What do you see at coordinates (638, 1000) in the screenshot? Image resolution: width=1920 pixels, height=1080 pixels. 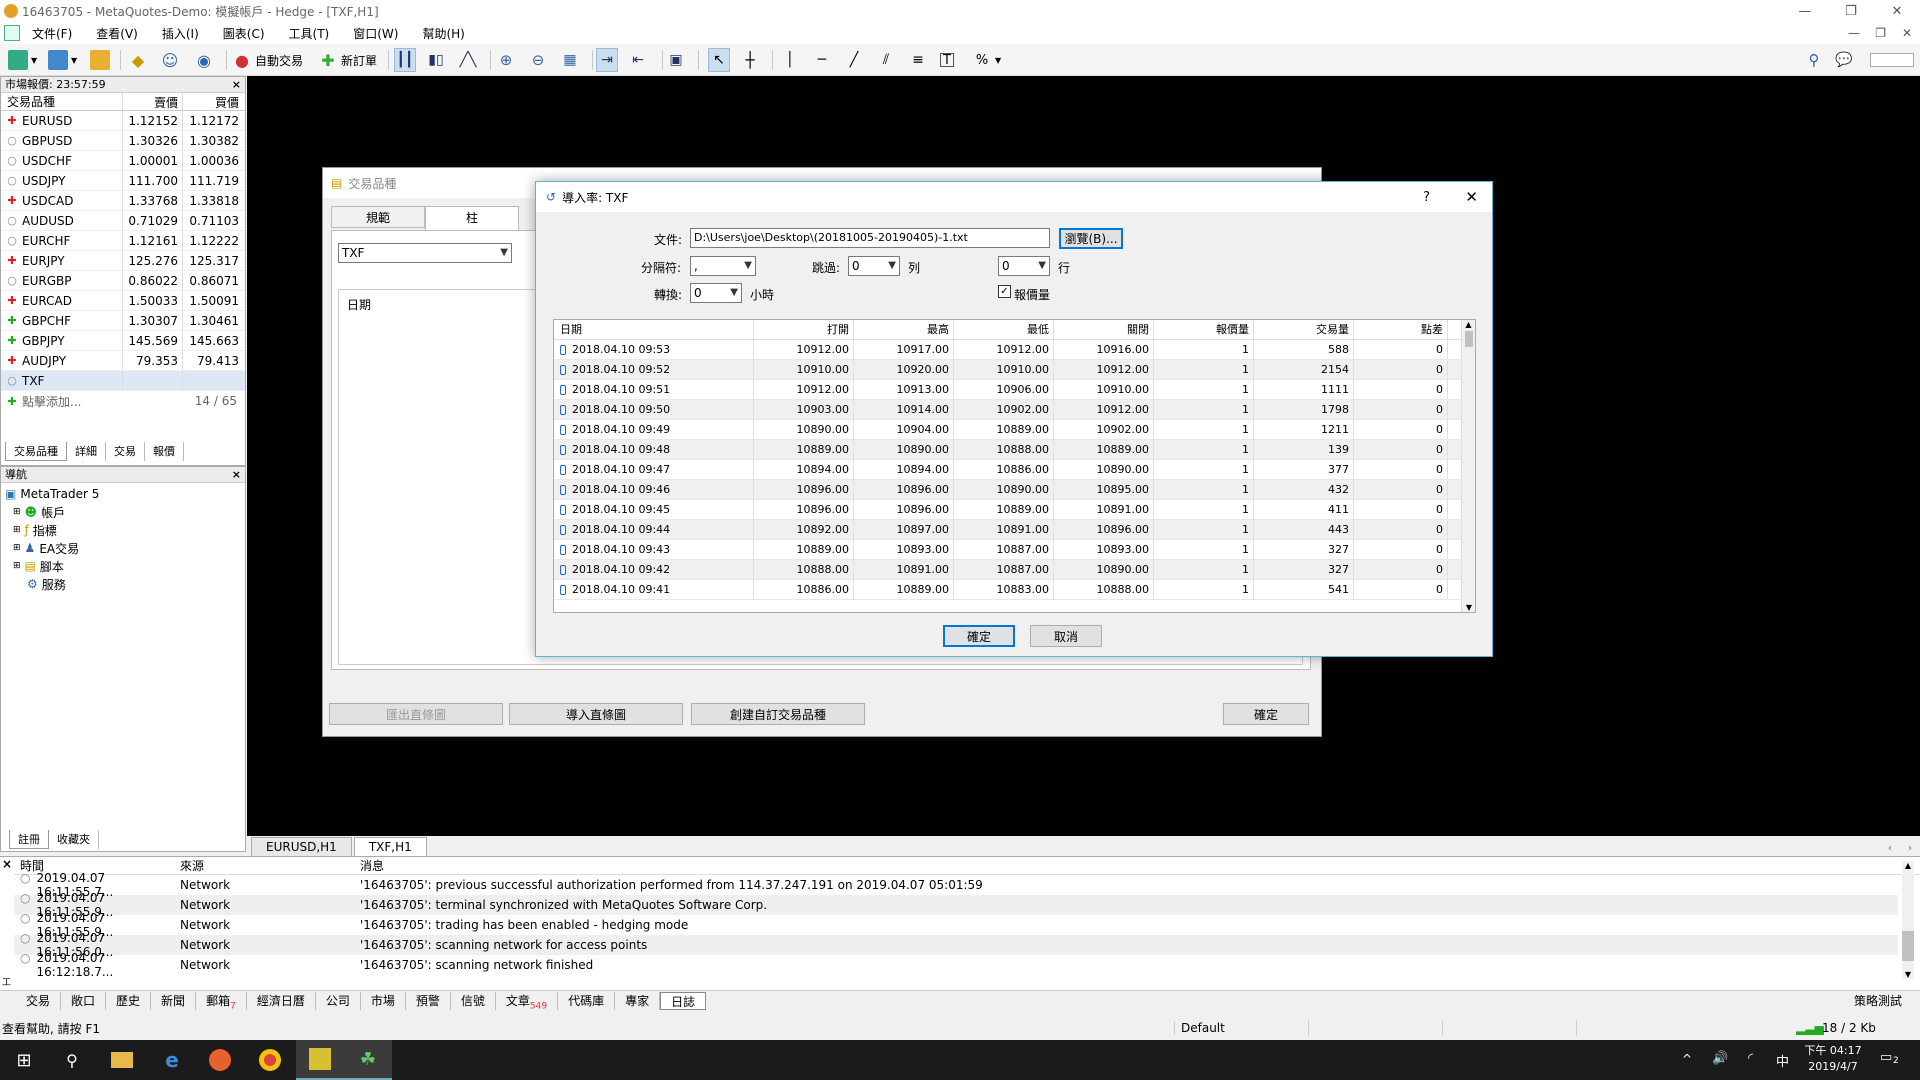 I see `toolbox-tab: 專家` at bounding box center [638, 1000].